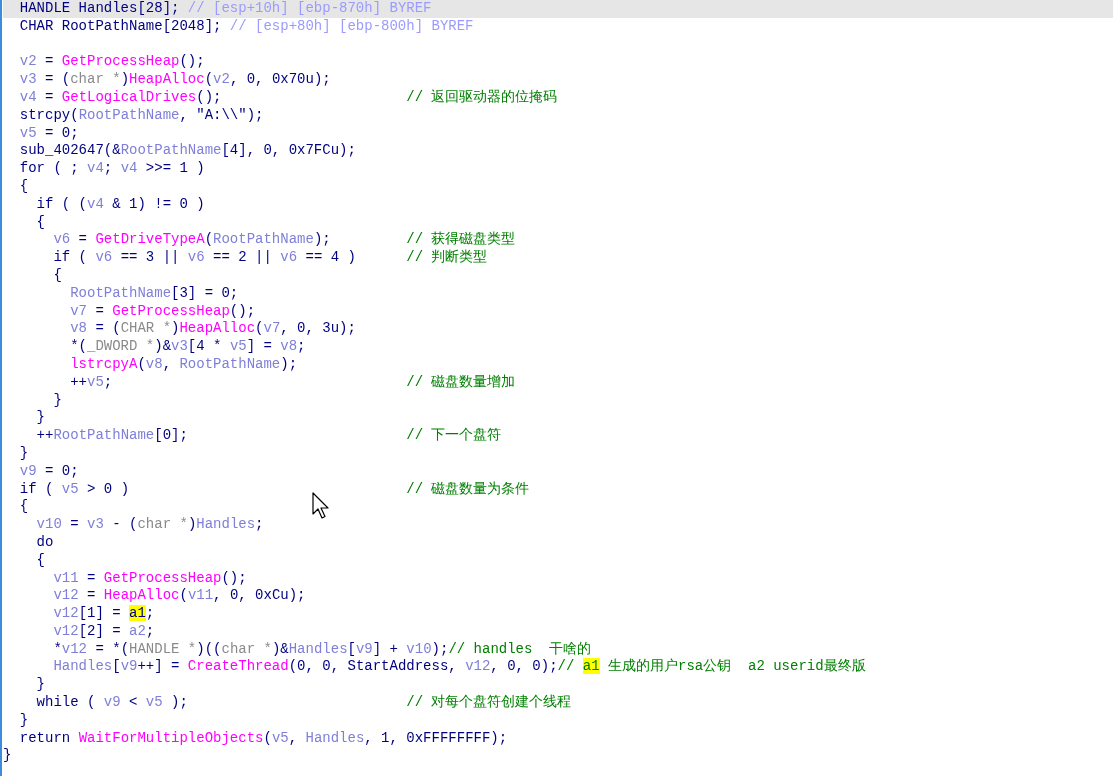 This screenshot has width=1113, height=776. I want to click on code-line: v4 = GetLogicalDrives();, so click(120, 97).